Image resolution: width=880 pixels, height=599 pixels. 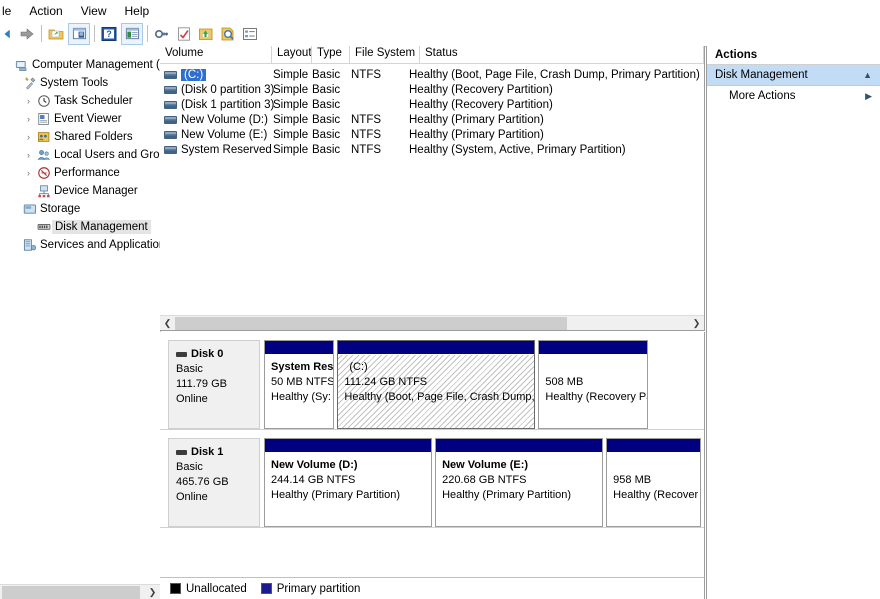 What do you see at coordinates (793, 75) in the screenshot?
I see `actions-group-disk-management: Disk Management ▲` at bounding box center [793, 75].